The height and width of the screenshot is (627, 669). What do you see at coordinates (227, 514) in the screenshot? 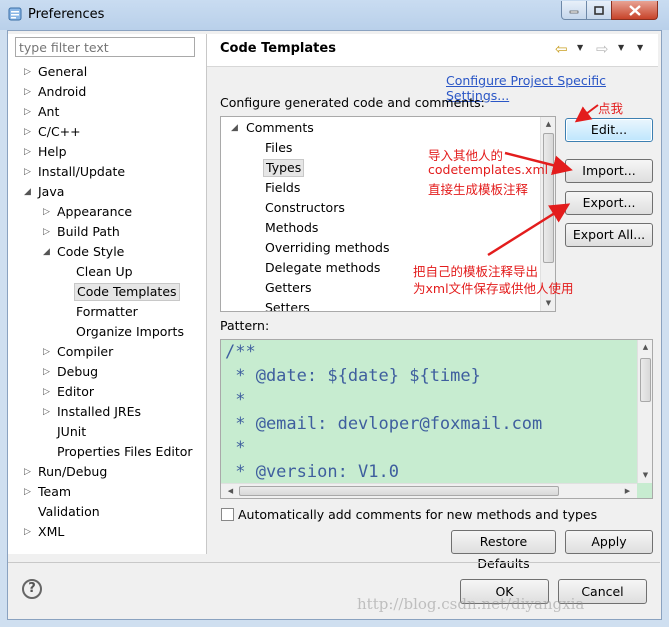
I see `auto-comments-checkbox` at bounding box center [227, 514].